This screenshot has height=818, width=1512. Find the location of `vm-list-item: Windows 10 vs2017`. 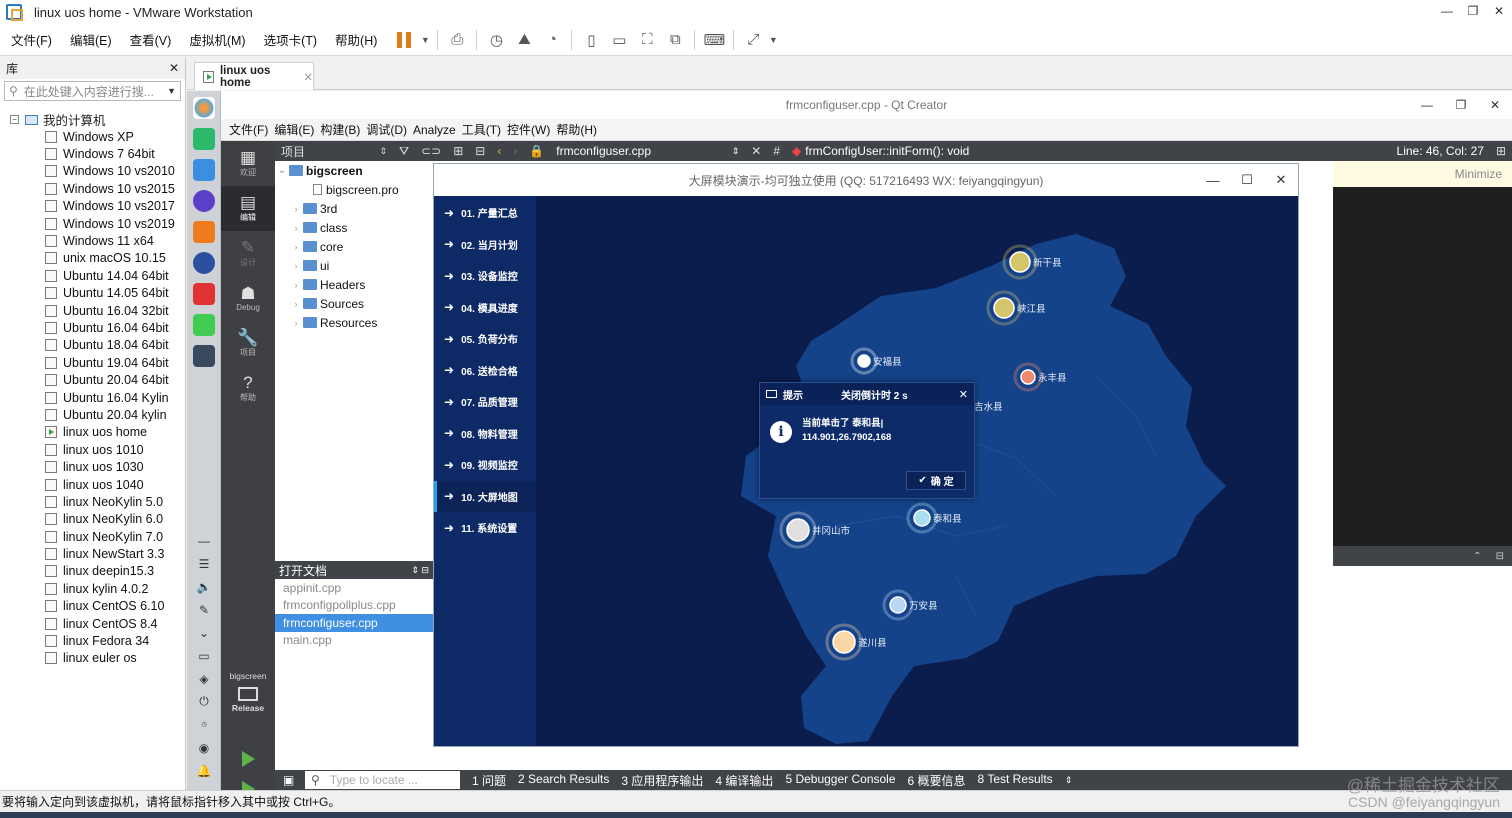

vm-list-item: Windows 10 vs2017 is located at coordinates (92, 206).